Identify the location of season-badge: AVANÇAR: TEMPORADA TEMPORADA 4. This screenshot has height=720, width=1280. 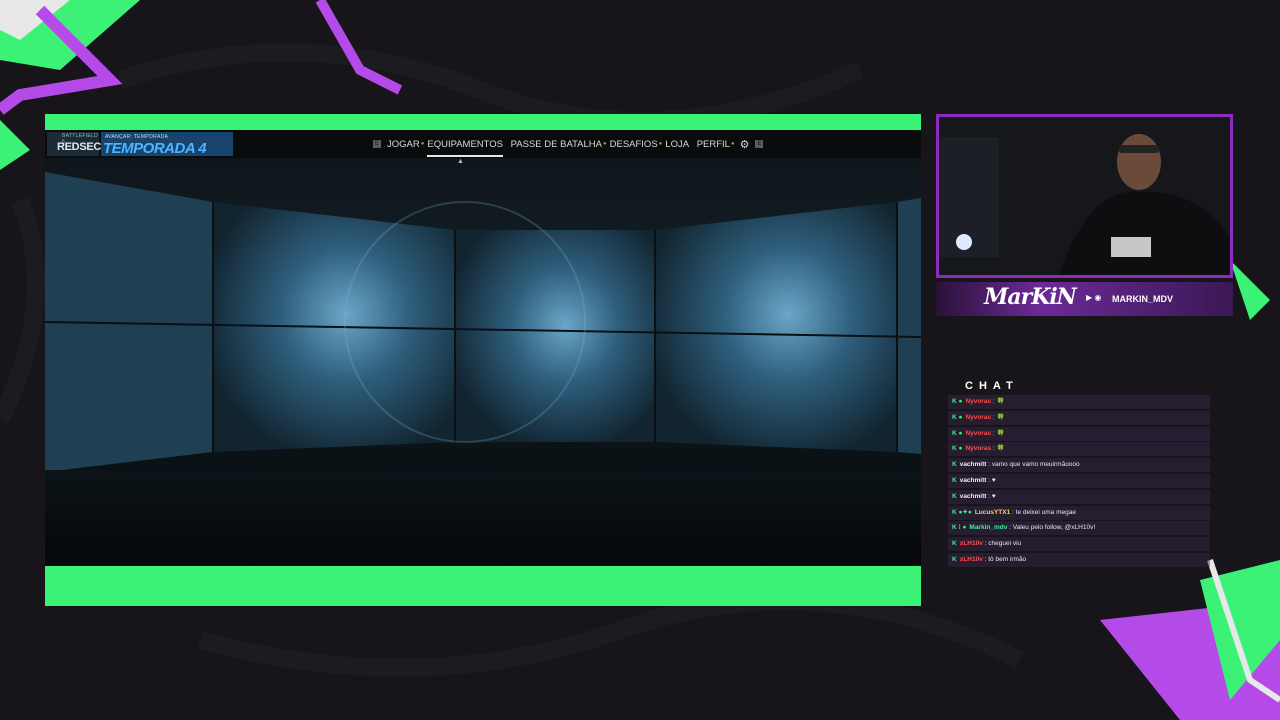
(167, 144).